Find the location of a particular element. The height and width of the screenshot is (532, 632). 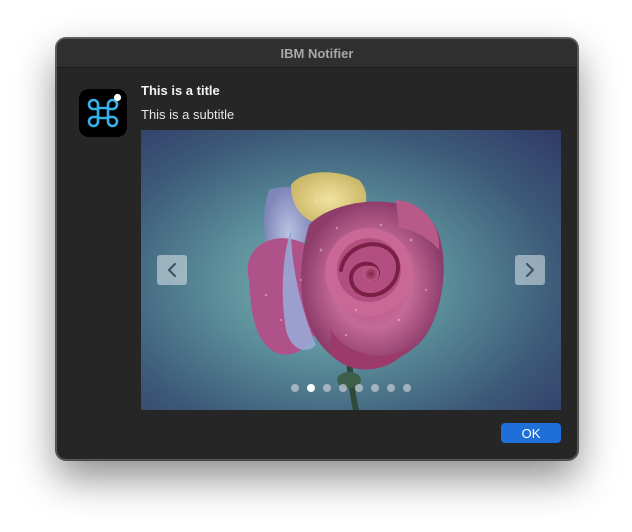

carousel-prev-button is located at coordinates (172, 270).